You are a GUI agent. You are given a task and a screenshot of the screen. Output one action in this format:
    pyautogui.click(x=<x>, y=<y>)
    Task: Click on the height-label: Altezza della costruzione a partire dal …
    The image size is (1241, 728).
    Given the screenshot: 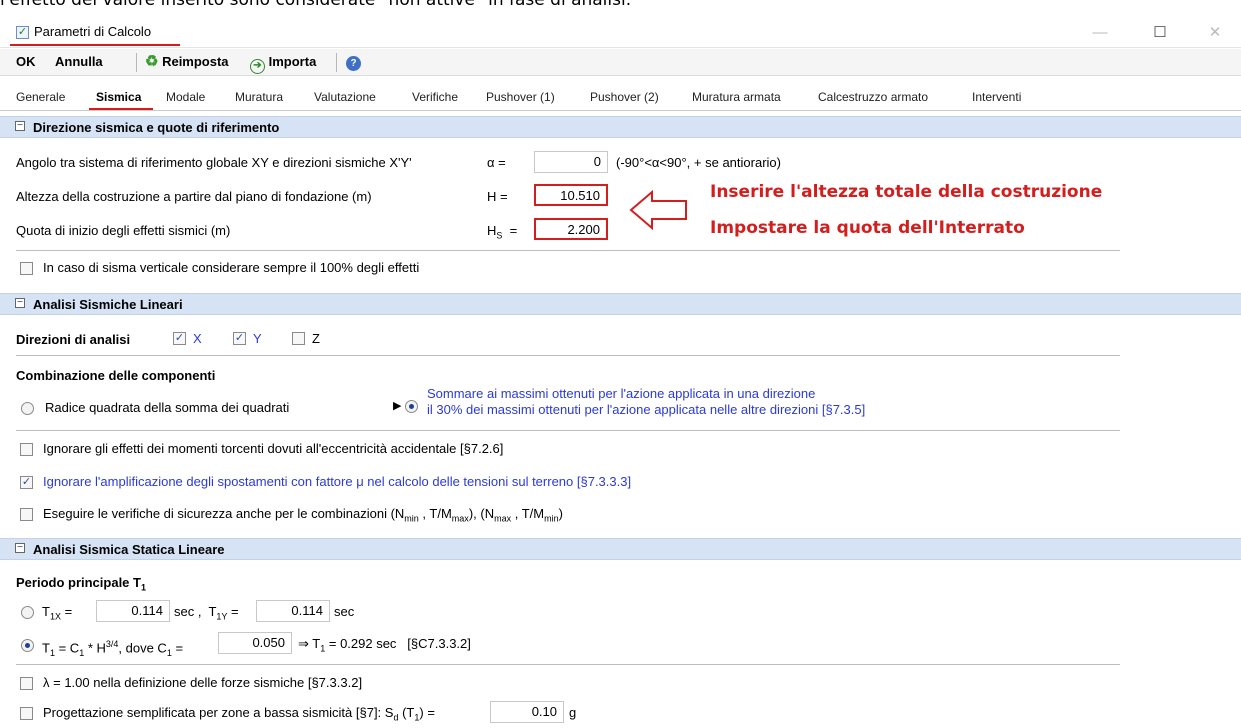 What is the action you would take?
    pyautogui.click(x=194, y=196)
    